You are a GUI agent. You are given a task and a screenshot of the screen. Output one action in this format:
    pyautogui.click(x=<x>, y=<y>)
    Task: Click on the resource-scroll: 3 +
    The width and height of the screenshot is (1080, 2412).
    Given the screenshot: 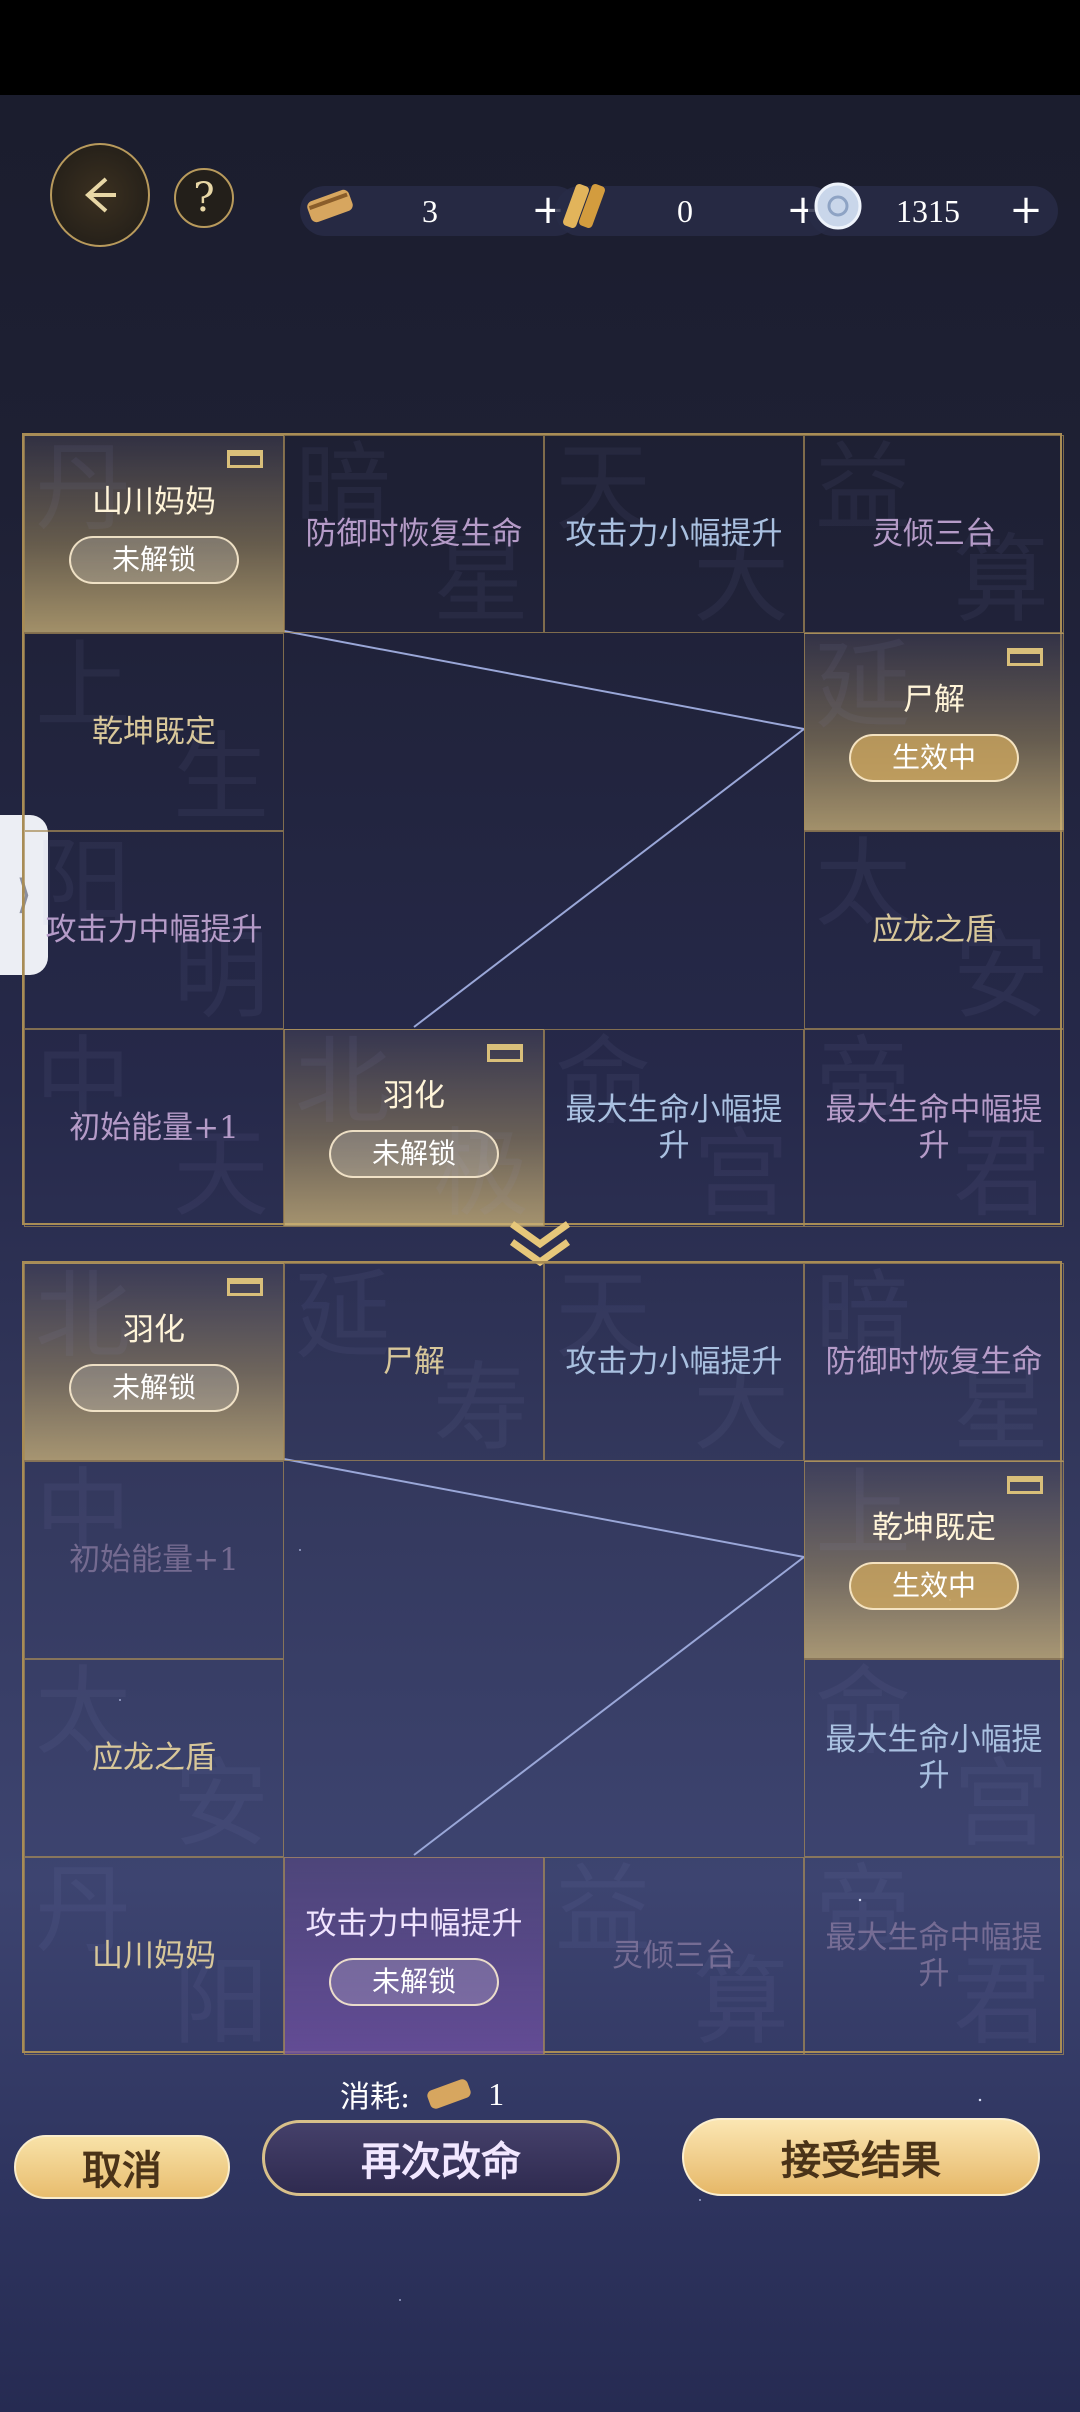 What is the action you would take?
    pyautogui.click(x=440, y=211)
    